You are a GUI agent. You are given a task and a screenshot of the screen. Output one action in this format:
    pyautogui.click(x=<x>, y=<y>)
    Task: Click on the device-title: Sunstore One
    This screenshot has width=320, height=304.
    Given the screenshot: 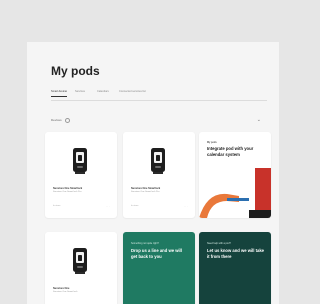 What is the action you would take?
    pyautogui.click(x=61, y=288)
    